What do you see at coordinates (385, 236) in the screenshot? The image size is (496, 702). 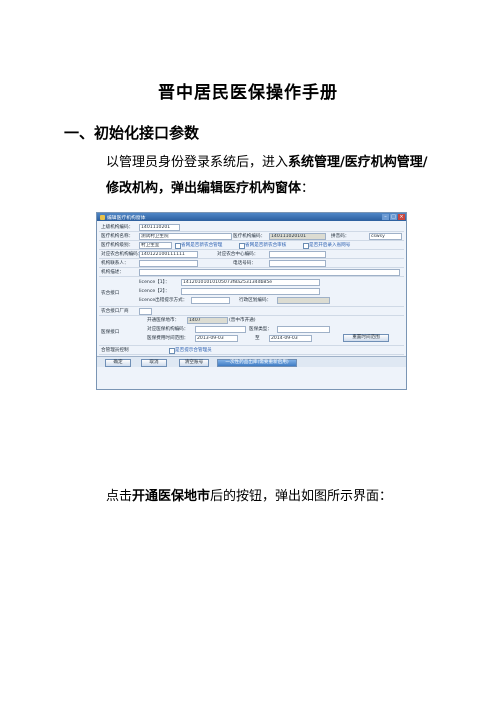 I see `pinyin-input: cswsy` at bounding box center [385, 236].